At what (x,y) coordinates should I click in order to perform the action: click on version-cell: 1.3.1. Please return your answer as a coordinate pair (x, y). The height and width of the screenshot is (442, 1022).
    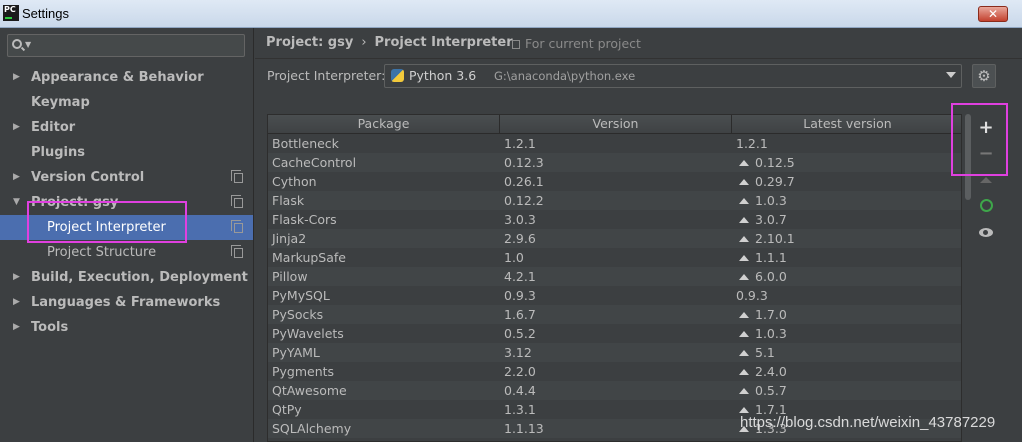
    Looking at the image, I should click on (520, 409).